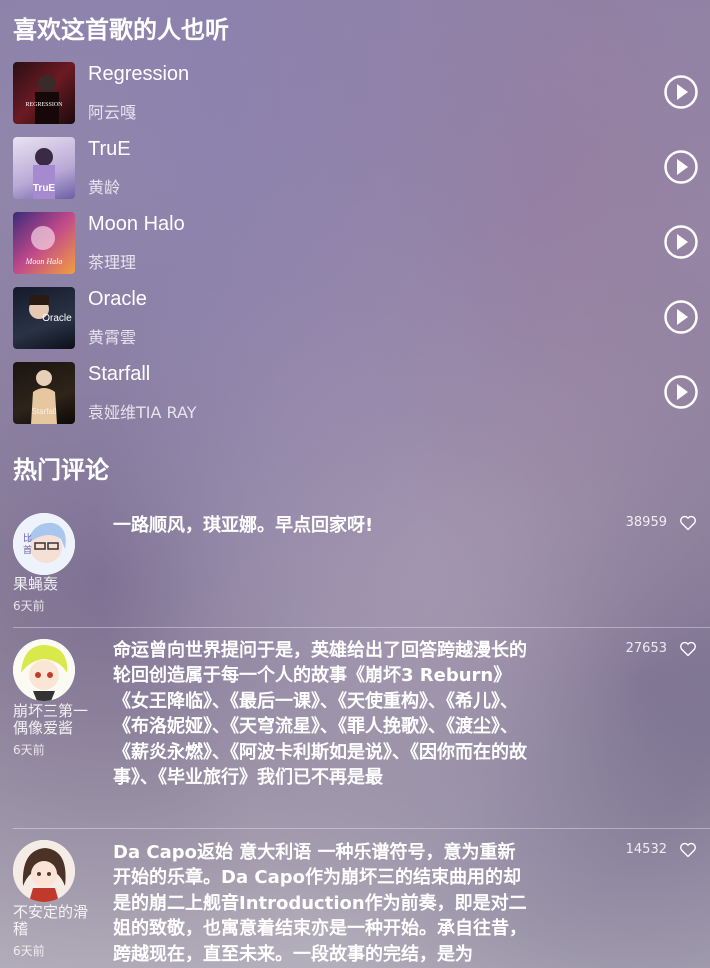 The height and width of the screenshot is (968, 710). Describe the element at coordinates (44, 188) in the screenshot. I see `cover-text: TruE` at that location.